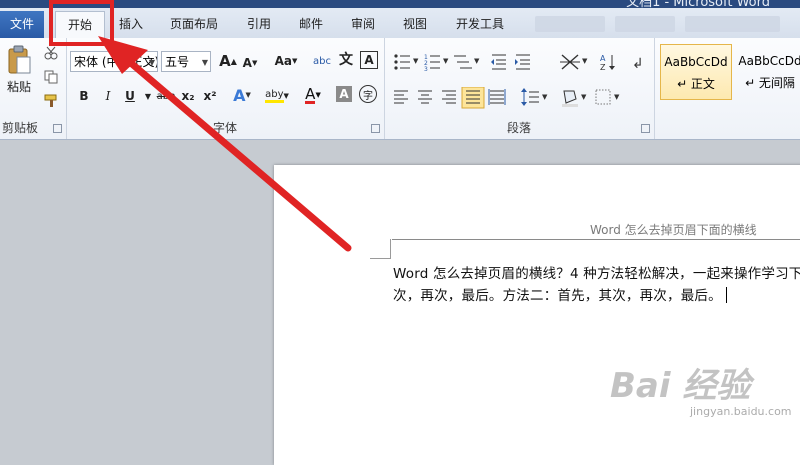 The image size is (800, 465). What do you see at coordinates (225, 144) in the screenshot?
I see `annotation-arrow` at bounding box center [225, 144].